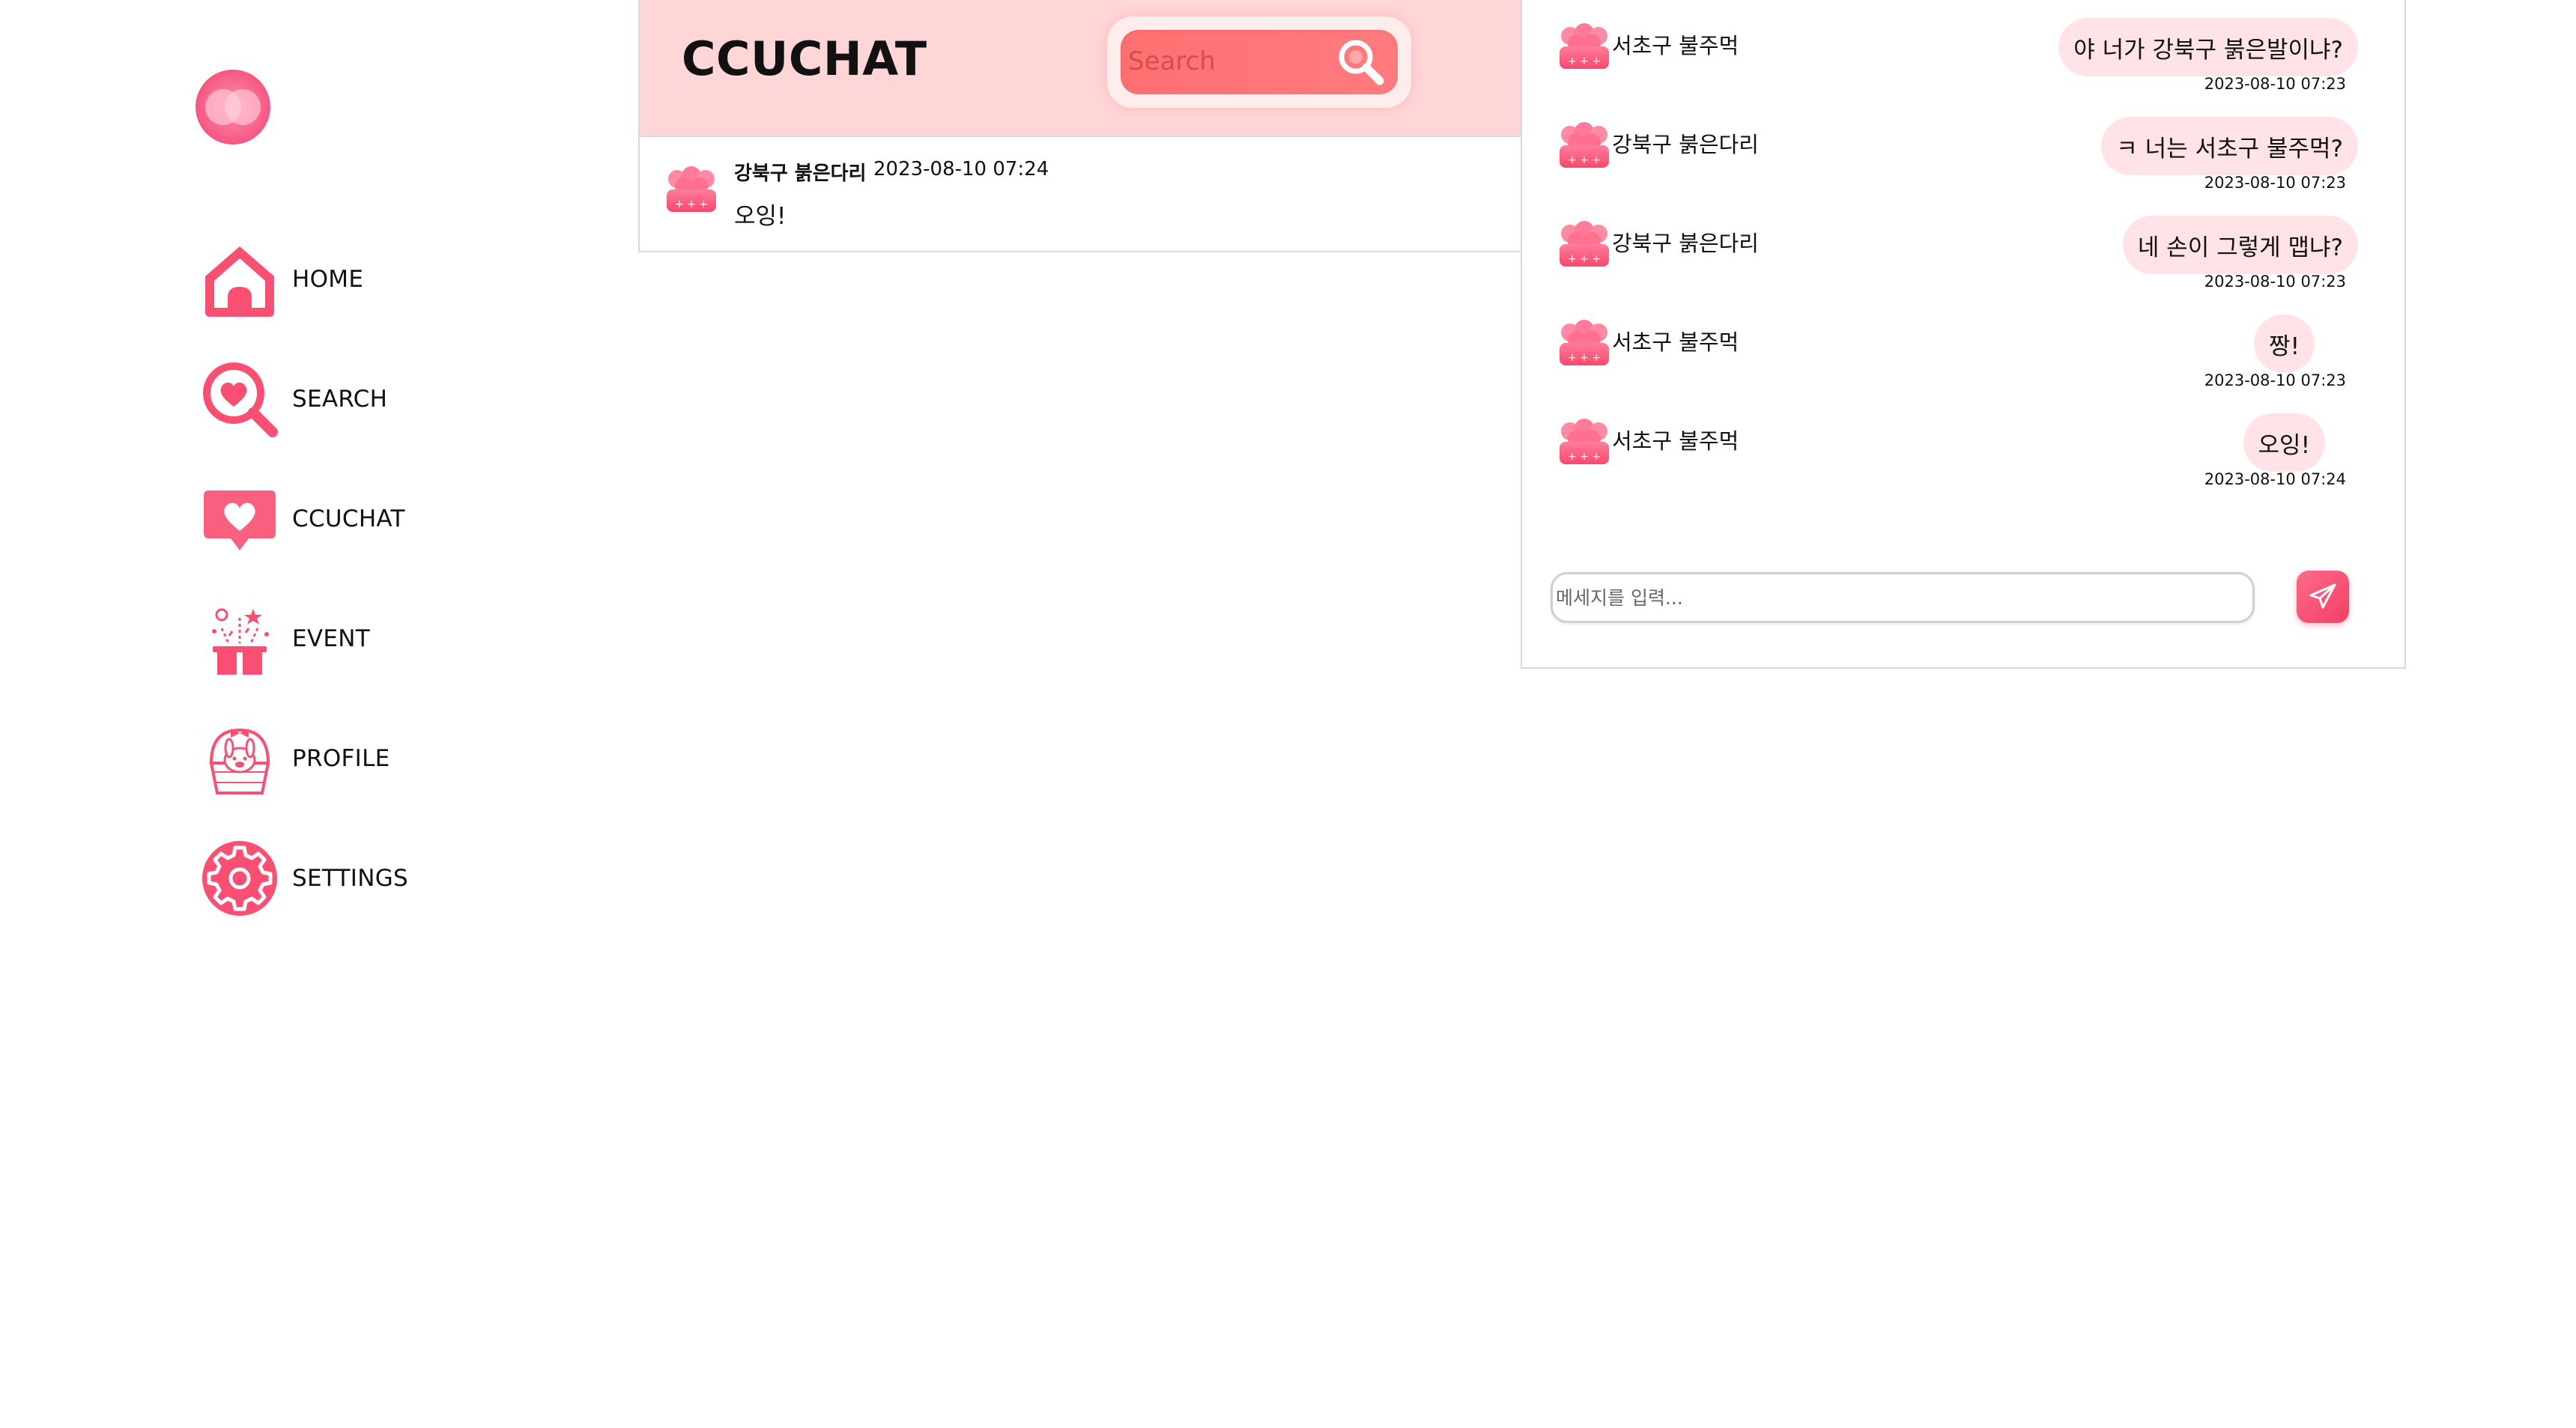  I want to click on search-button, so click(1360, 61).